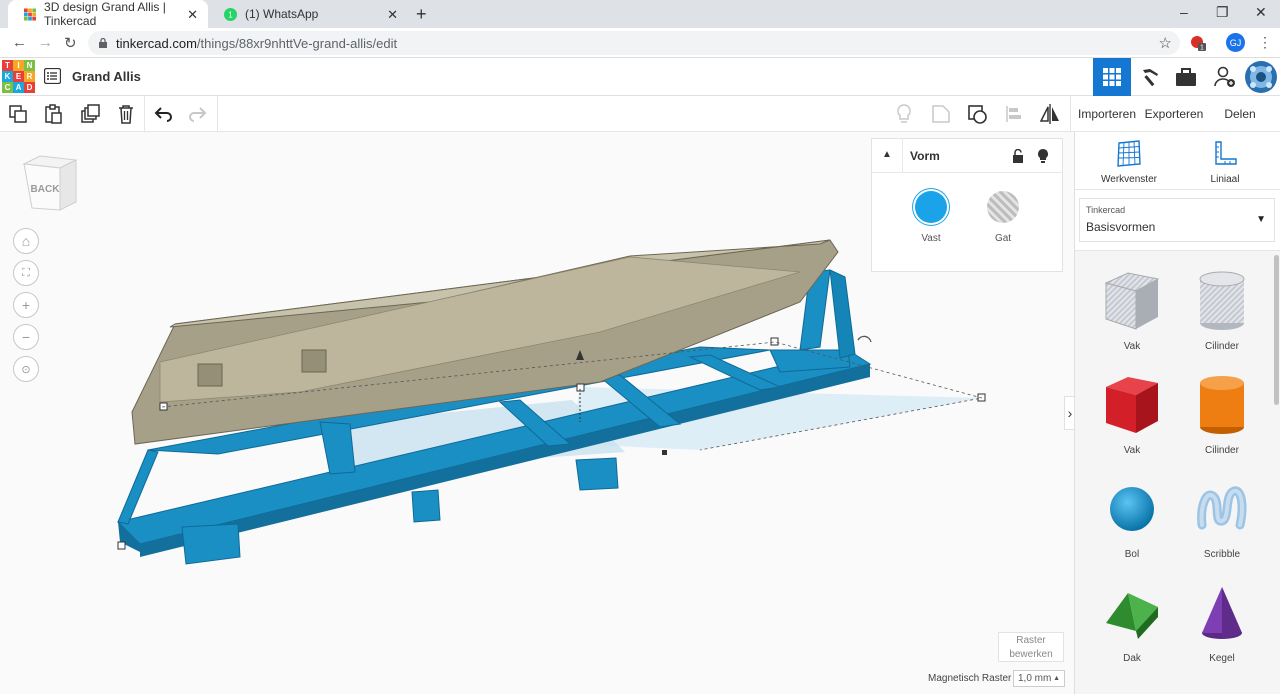  What do you see at coordinates (1132, 509) in the screenshot?
I see `sphere-blue-icon` at bounding box center [1132, 509].